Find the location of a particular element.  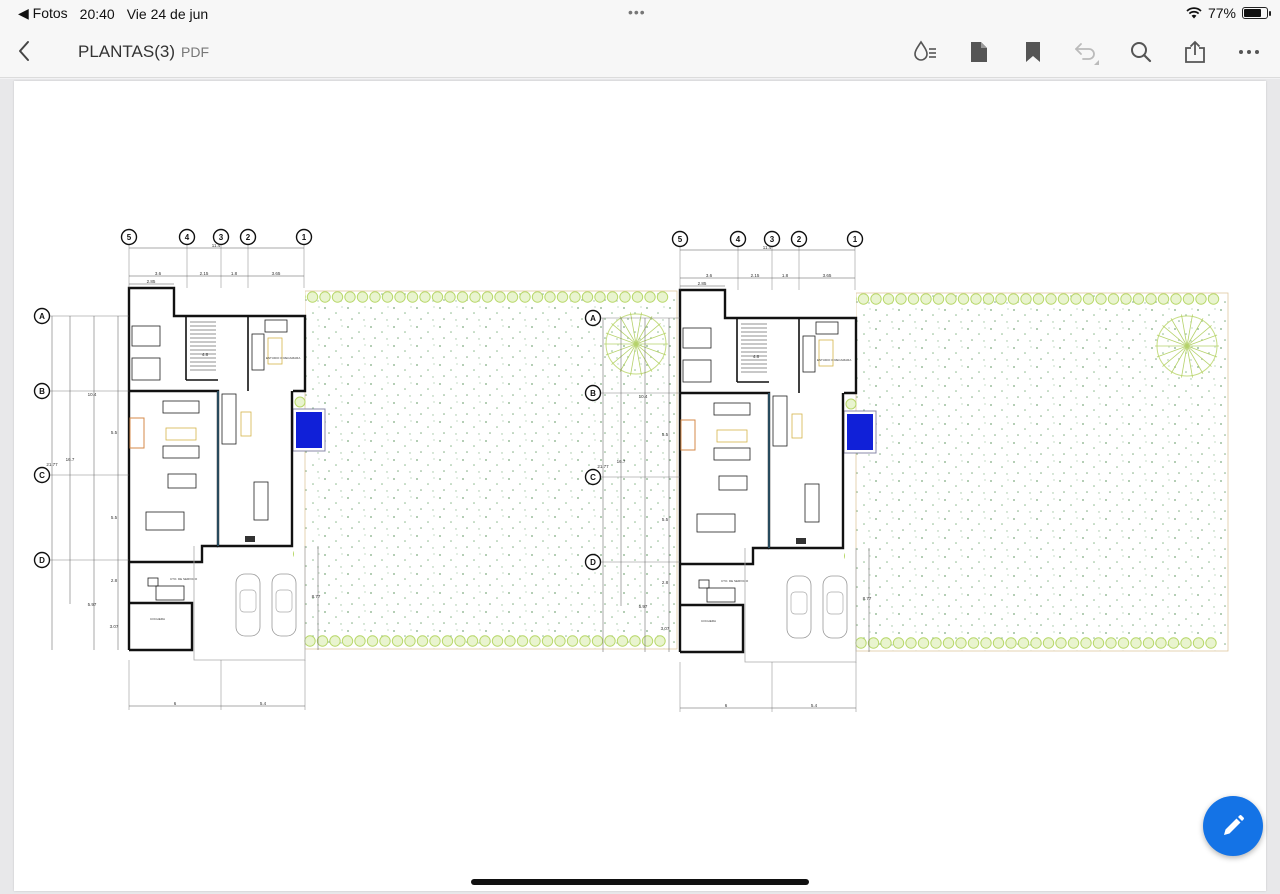

room-label: ESTUDIO O RECAMARA is located at coordinates (834, 360).